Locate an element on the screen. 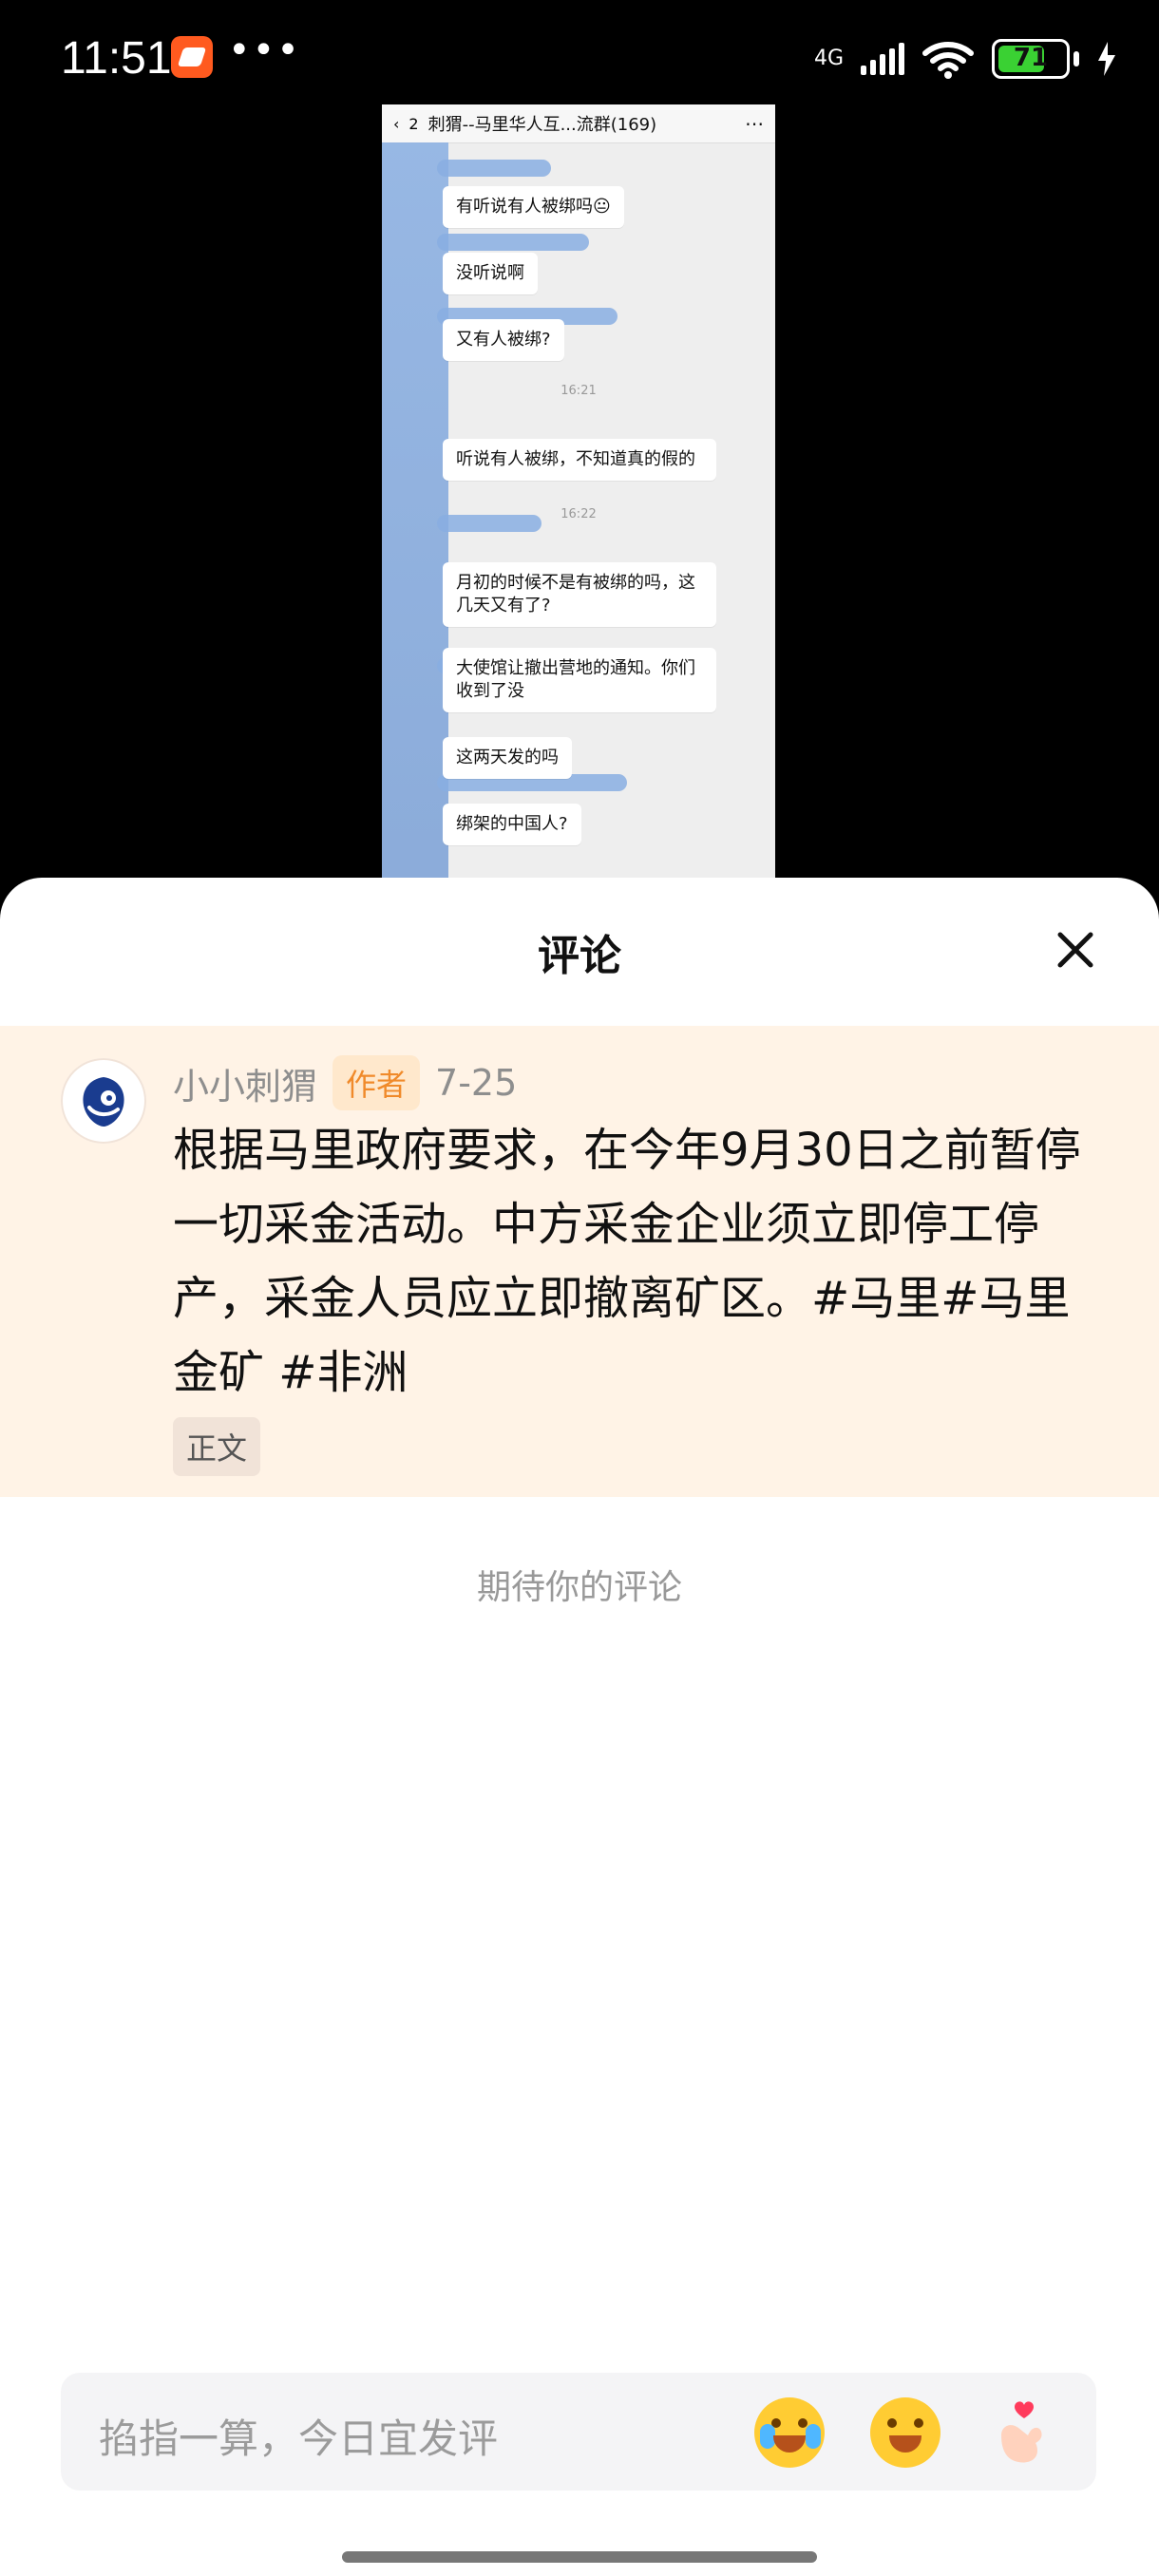 The height and width of the screenshot is (2576, 1159). post-date: 7-25 is located at coordinates (476, 1083).